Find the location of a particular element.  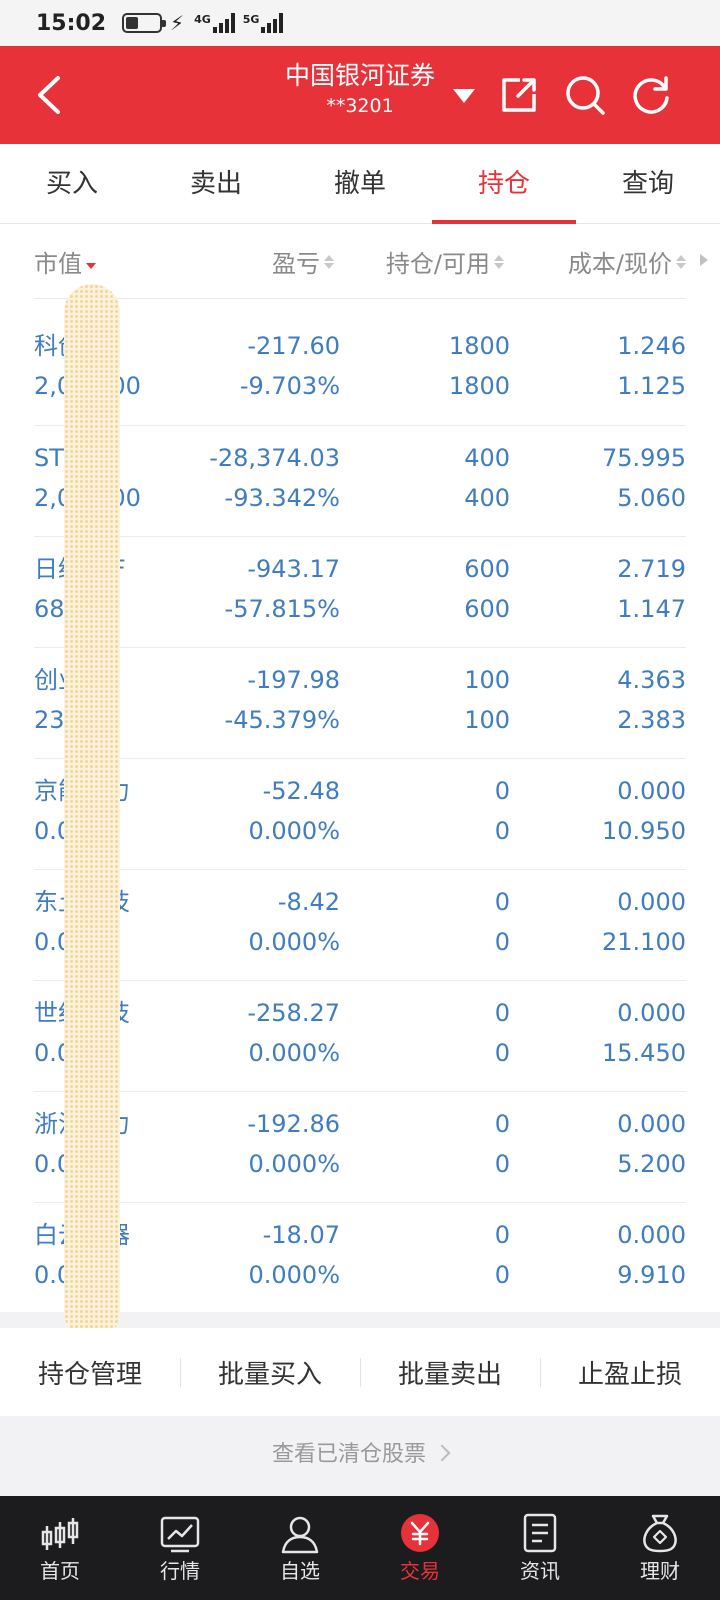

back-icon is located at coordinates (50, 95).